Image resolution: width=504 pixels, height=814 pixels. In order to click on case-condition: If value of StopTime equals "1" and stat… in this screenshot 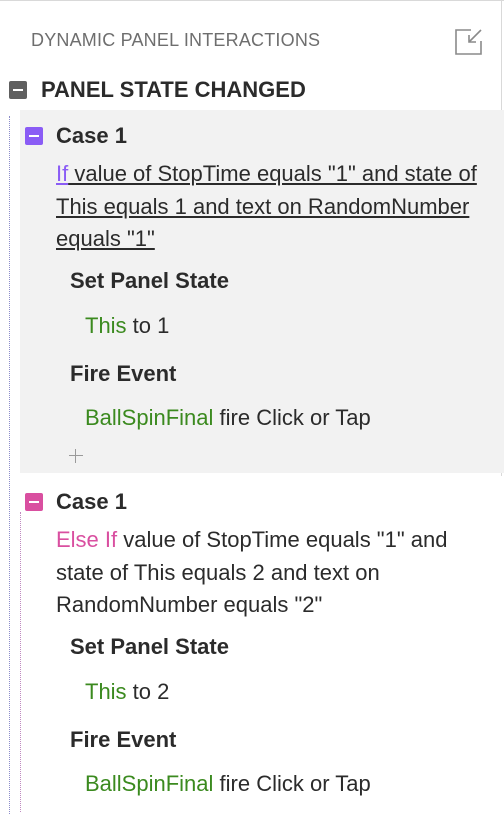, I will do `click(276, 207)`.